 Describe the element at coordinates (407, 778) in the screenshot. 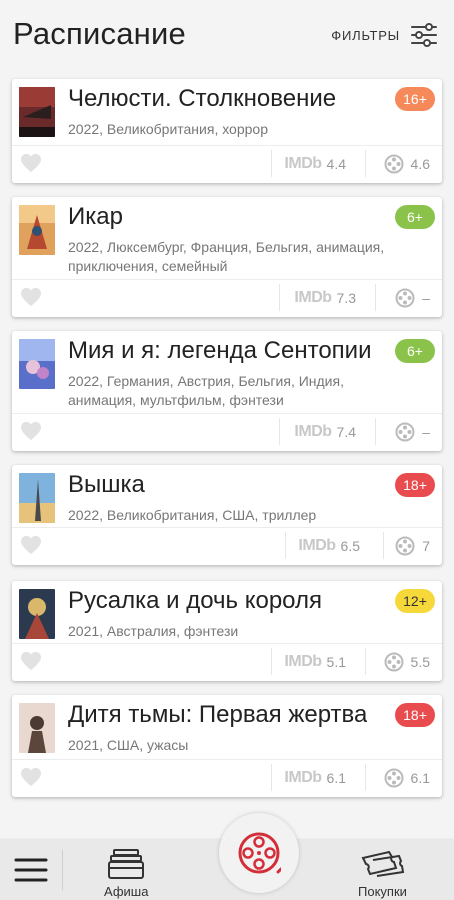

I see `kinopoisk-rating: 6.1` at that location.